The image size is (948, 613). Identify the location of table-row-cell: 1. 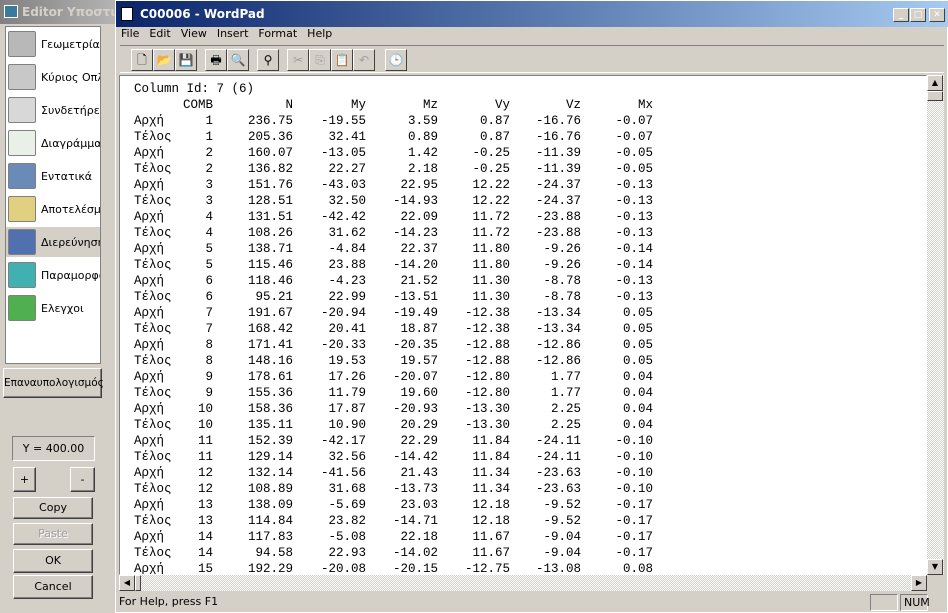
(209, 137).